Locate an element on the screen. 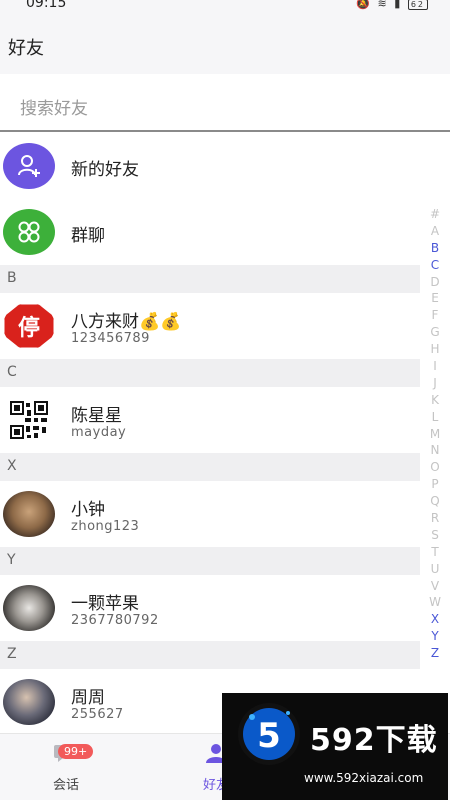  tab-chats-label: 会话 is located at coordinates (65, 785).